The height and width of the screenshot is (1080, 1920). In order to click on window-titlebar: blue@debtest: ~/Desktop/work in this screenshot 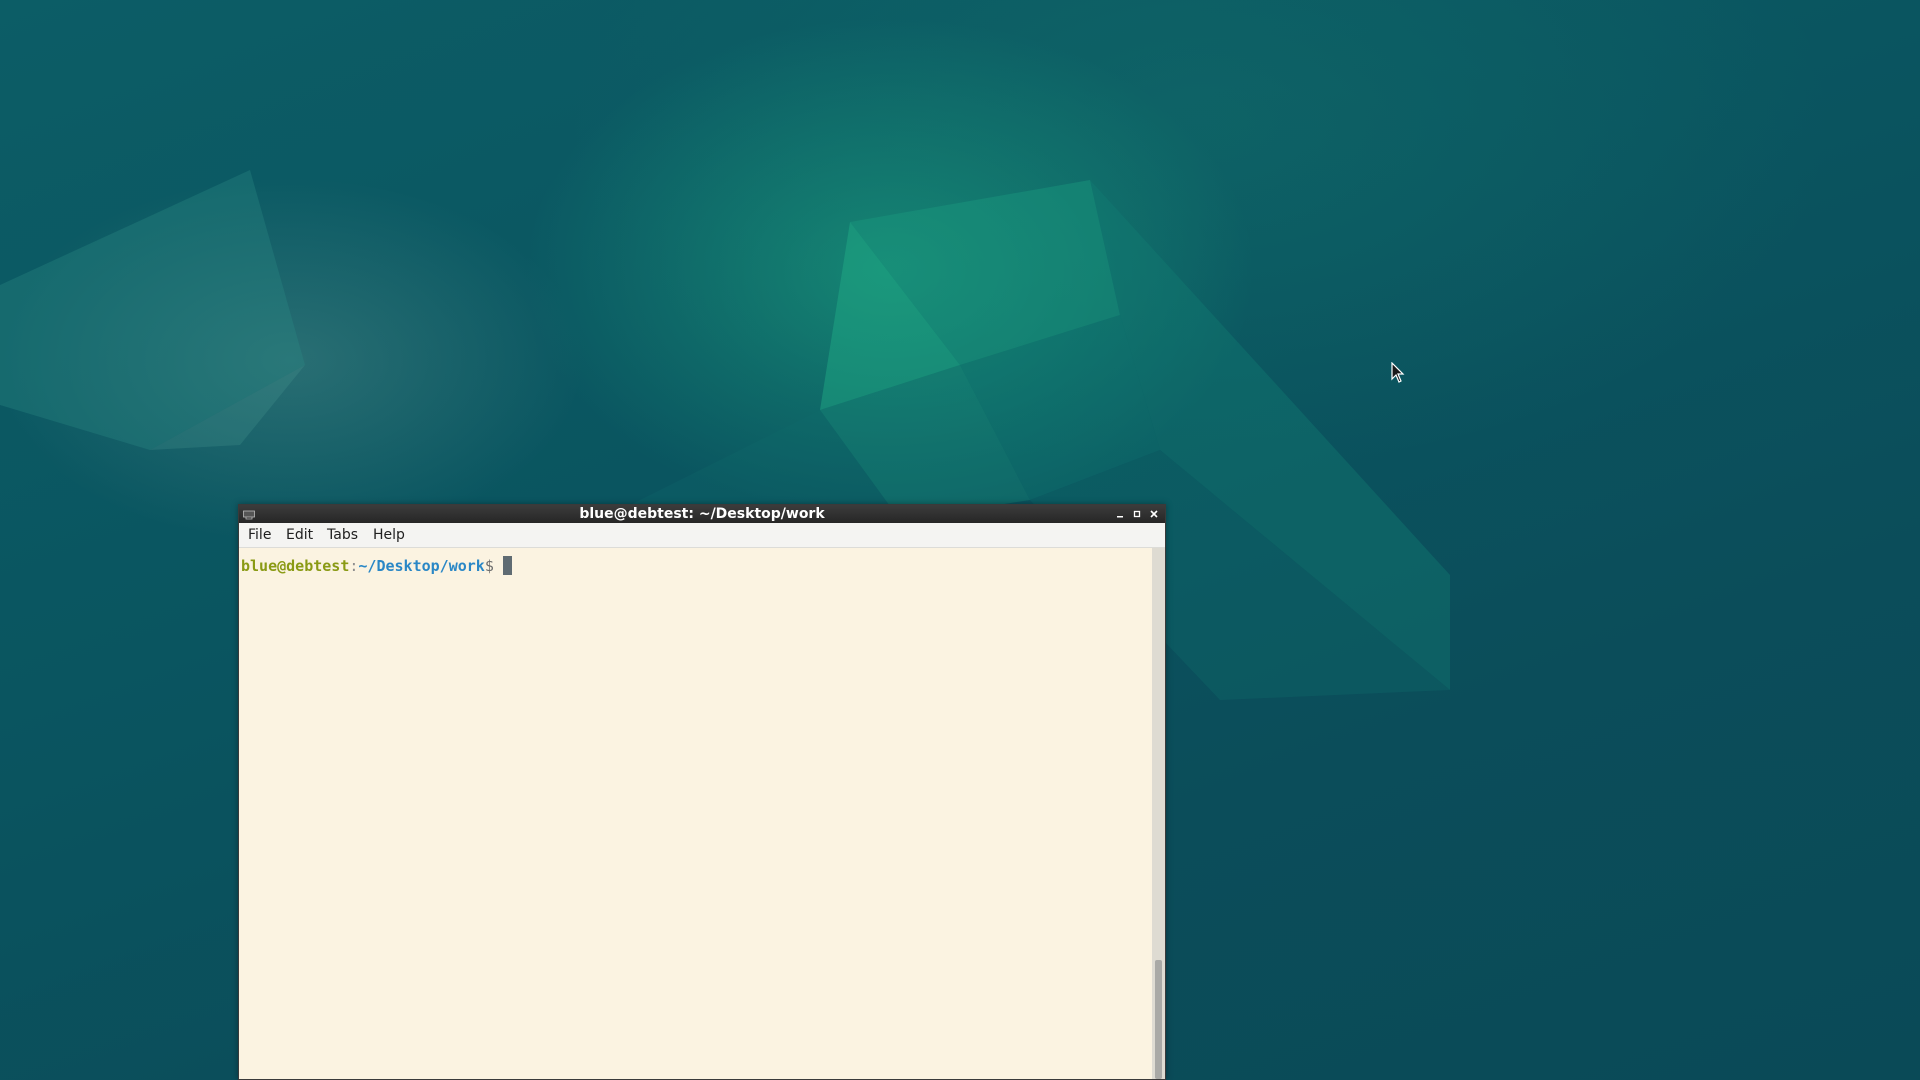, I will do `click(702, 514)`.